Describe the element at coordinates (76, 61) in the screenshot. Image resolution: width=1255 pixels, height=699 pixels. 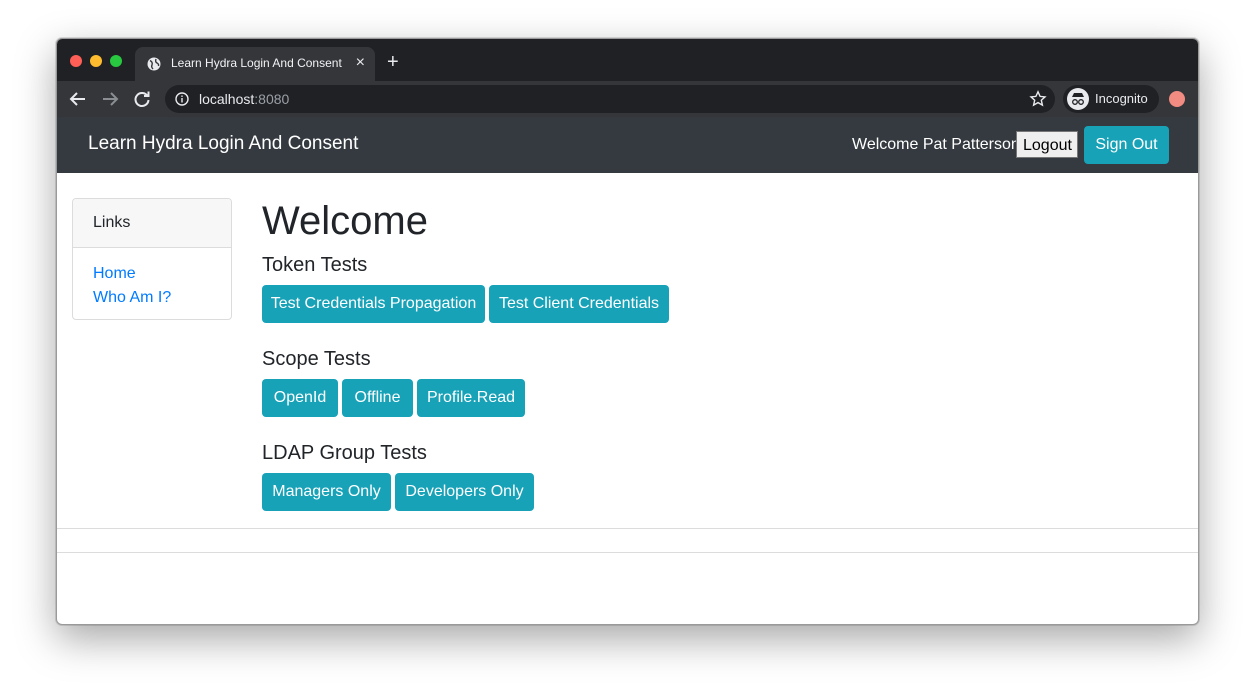
I see `close-window-button` at that location.